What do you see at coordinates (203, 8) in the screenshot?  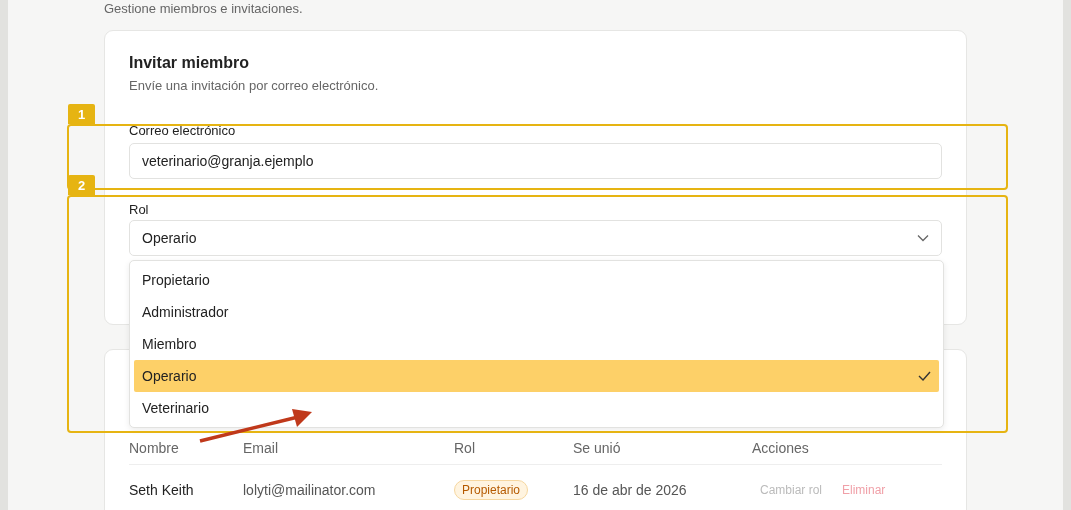 I see `page-subtitle: Gestione miembros e invitaciones.` at bounding box center [203, 8].